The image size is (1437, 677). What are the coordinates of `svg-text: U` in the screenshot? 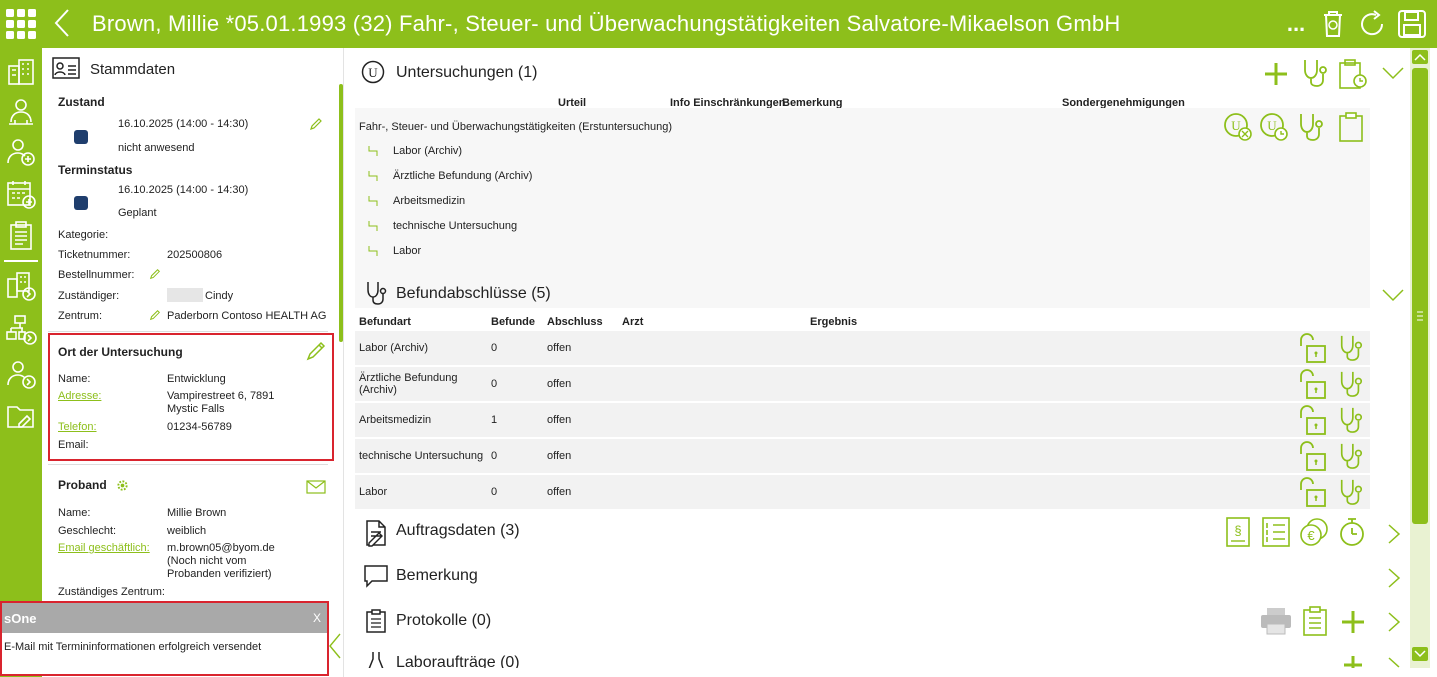 It's located at (373, 72).